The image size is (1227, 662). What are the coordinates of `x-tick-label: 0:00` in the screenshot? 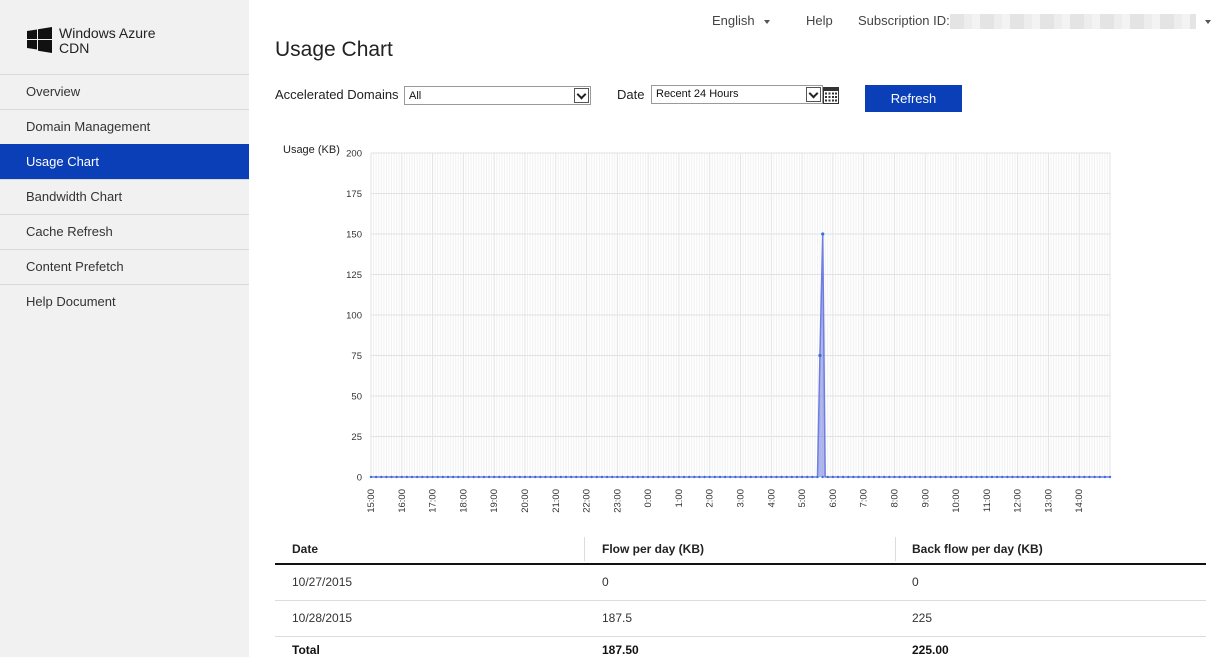 It's located at (648, 498).